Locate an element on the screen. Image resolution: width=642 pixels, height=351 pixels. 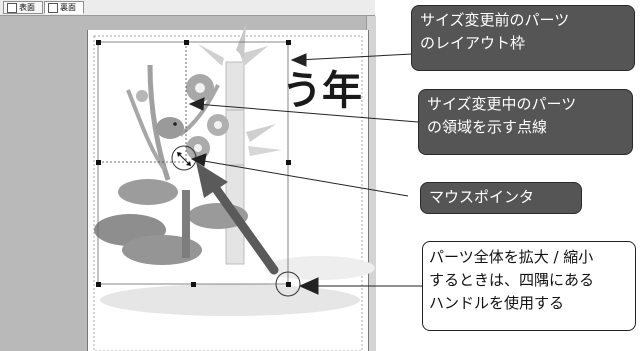
plum-bud is located at coordinates (142, 96).